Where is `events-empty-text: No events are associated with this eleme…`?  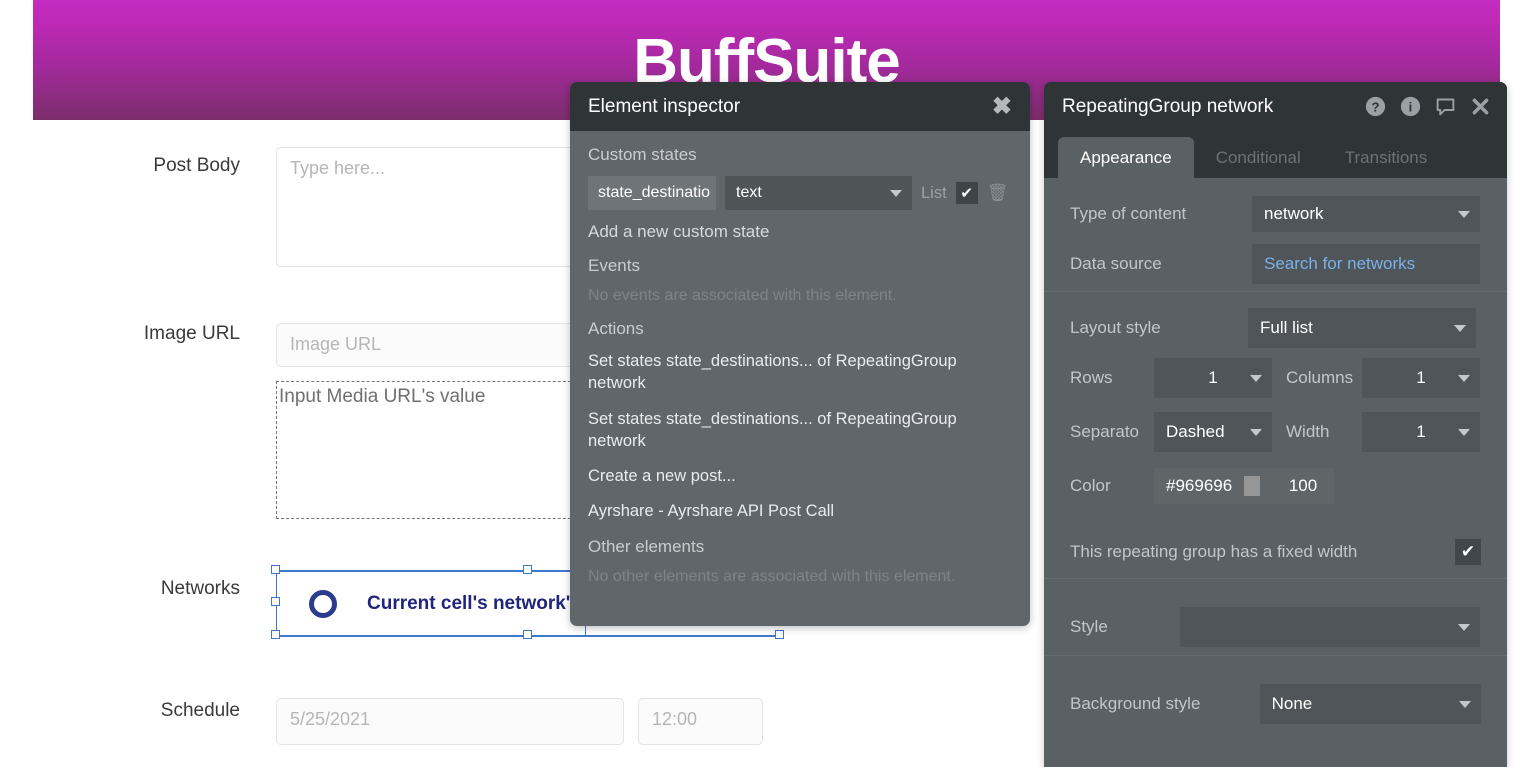
events-empty-text: No events are associated with this eleme… is located at coordinates (742, 295).